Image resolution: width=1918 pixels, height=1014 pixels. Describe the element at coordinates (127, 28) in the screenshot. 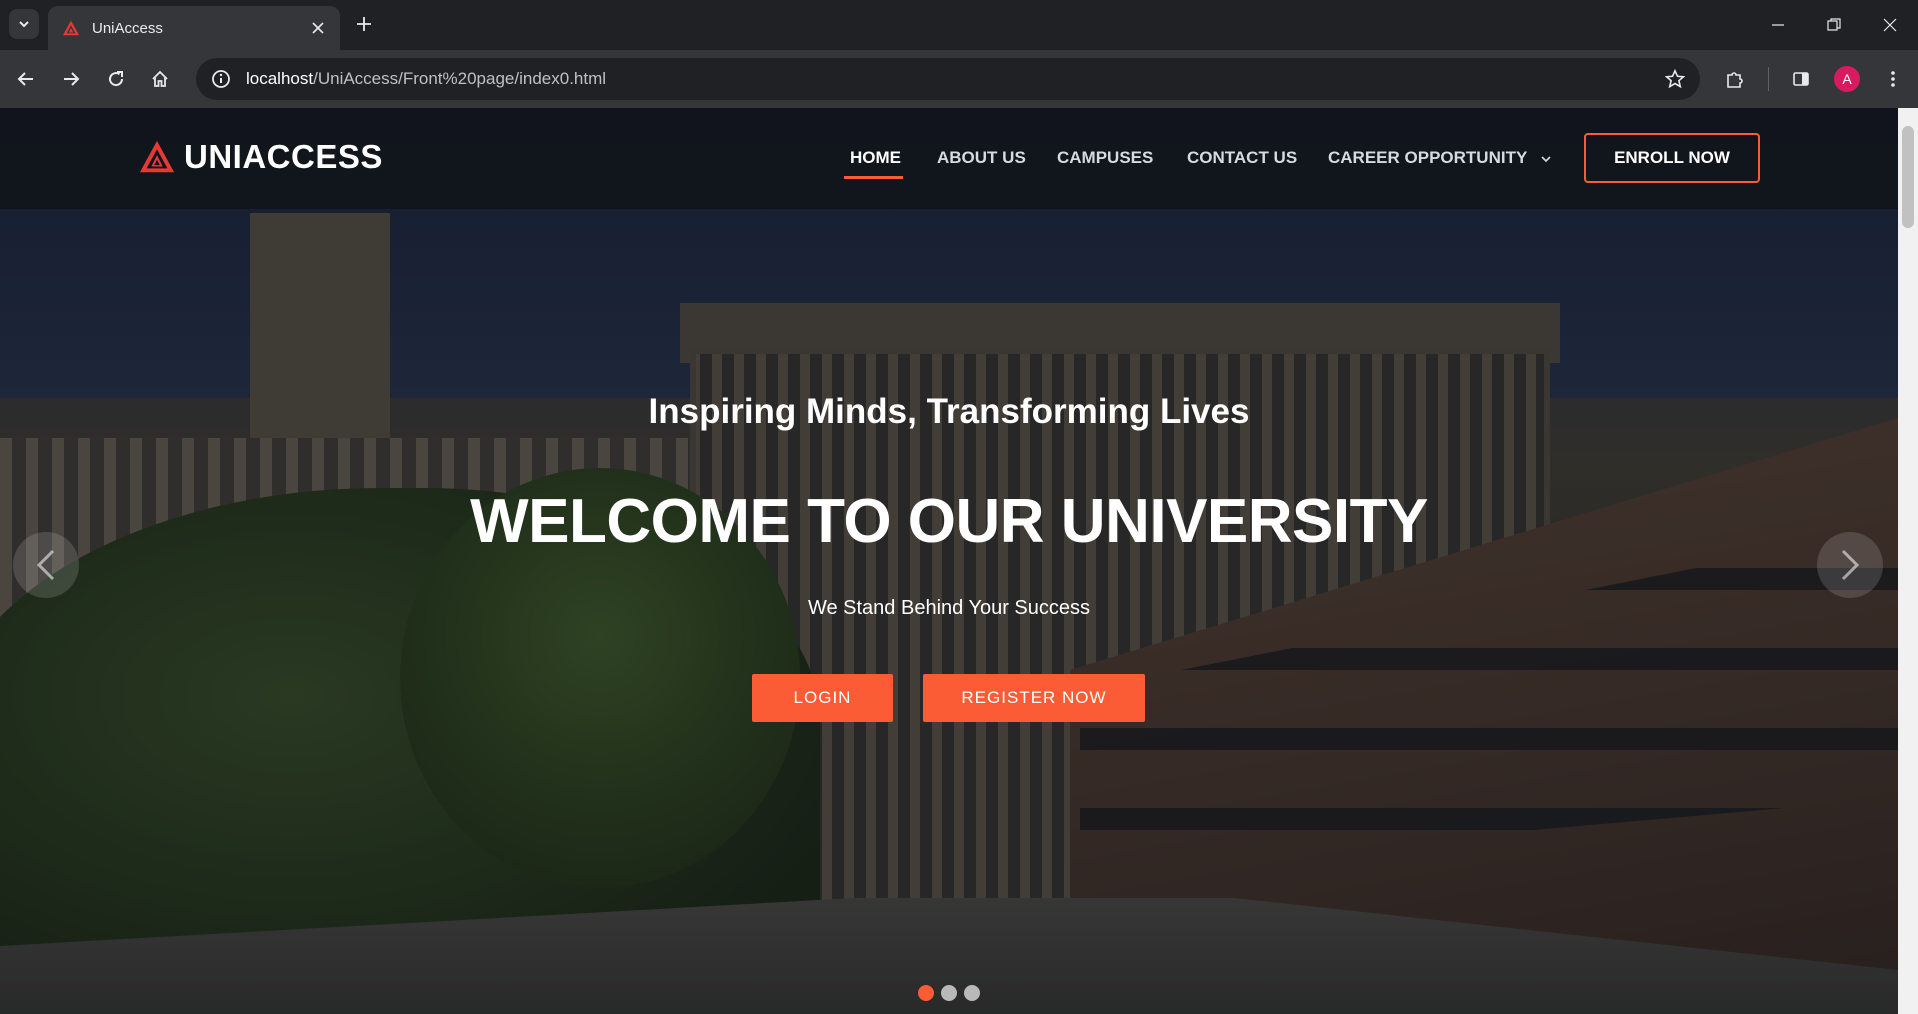

I see `tab-title: UniAccess` at that location.